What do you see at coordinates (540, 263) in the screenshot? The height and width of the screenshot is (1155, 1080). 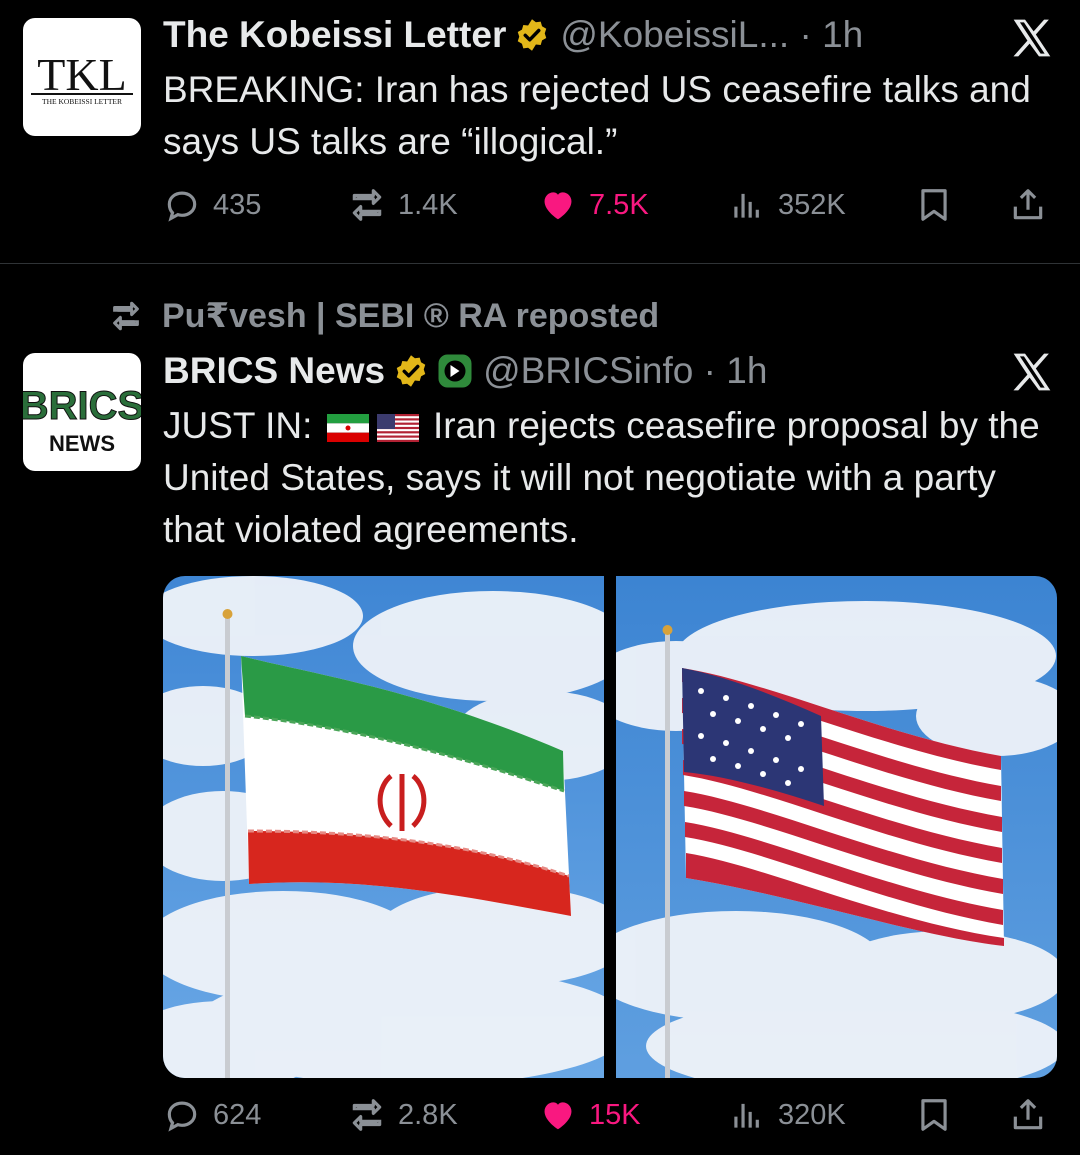 I see `tweet-divider` at bounding box center [540, 263].